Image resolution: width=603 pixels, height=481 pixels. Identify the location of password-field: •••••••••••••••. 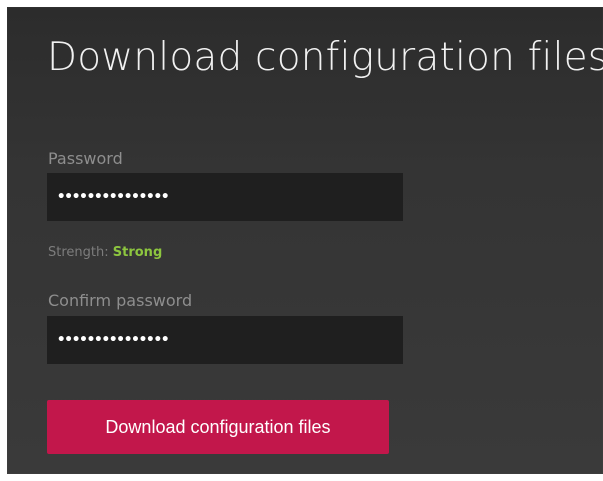
(225, 197).